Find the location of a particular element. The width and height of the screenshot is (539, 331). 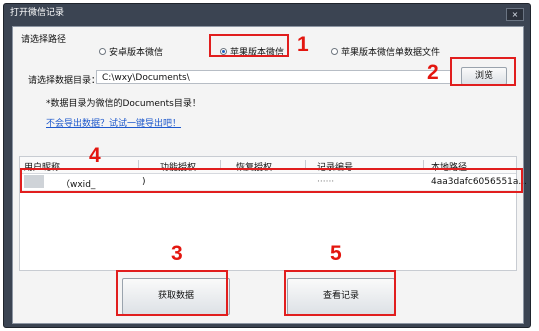

radio-android-icon is located at coordinates (102, 51).